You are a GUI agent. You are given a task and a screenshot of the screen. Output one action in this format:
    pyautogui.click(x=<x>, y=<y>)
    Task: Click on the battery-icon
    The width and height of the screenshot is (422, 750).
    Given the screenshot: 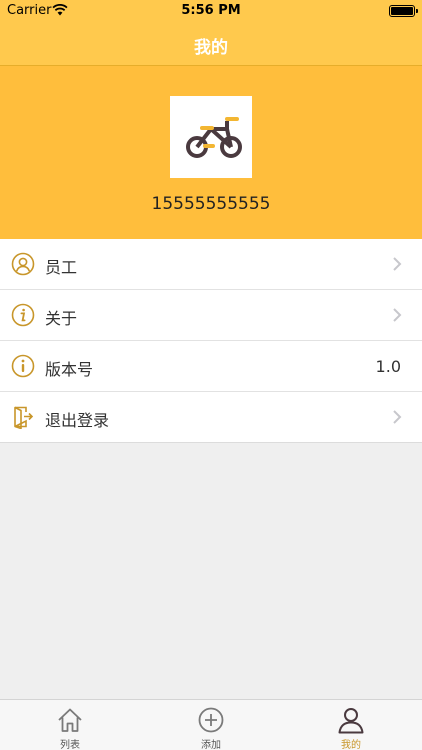 What is the action you would take?
    pyautogui.click(x=403, y=11)
    